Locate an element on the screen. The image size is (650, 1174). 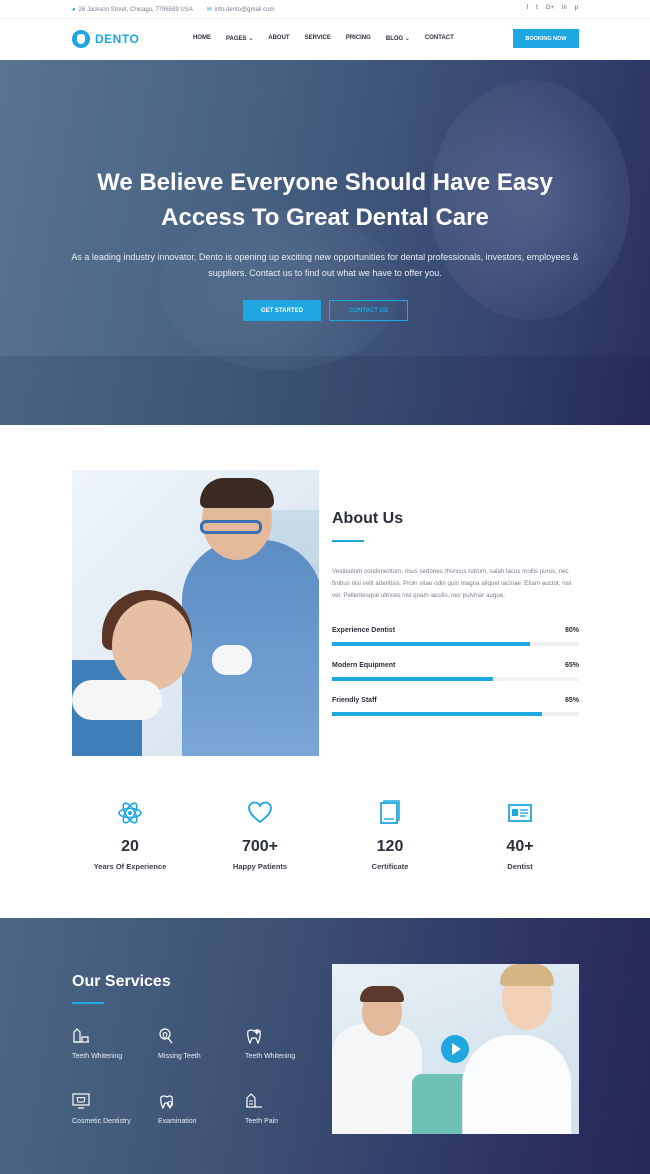
skill-percent: 85% is located at coordinates (571, 700).